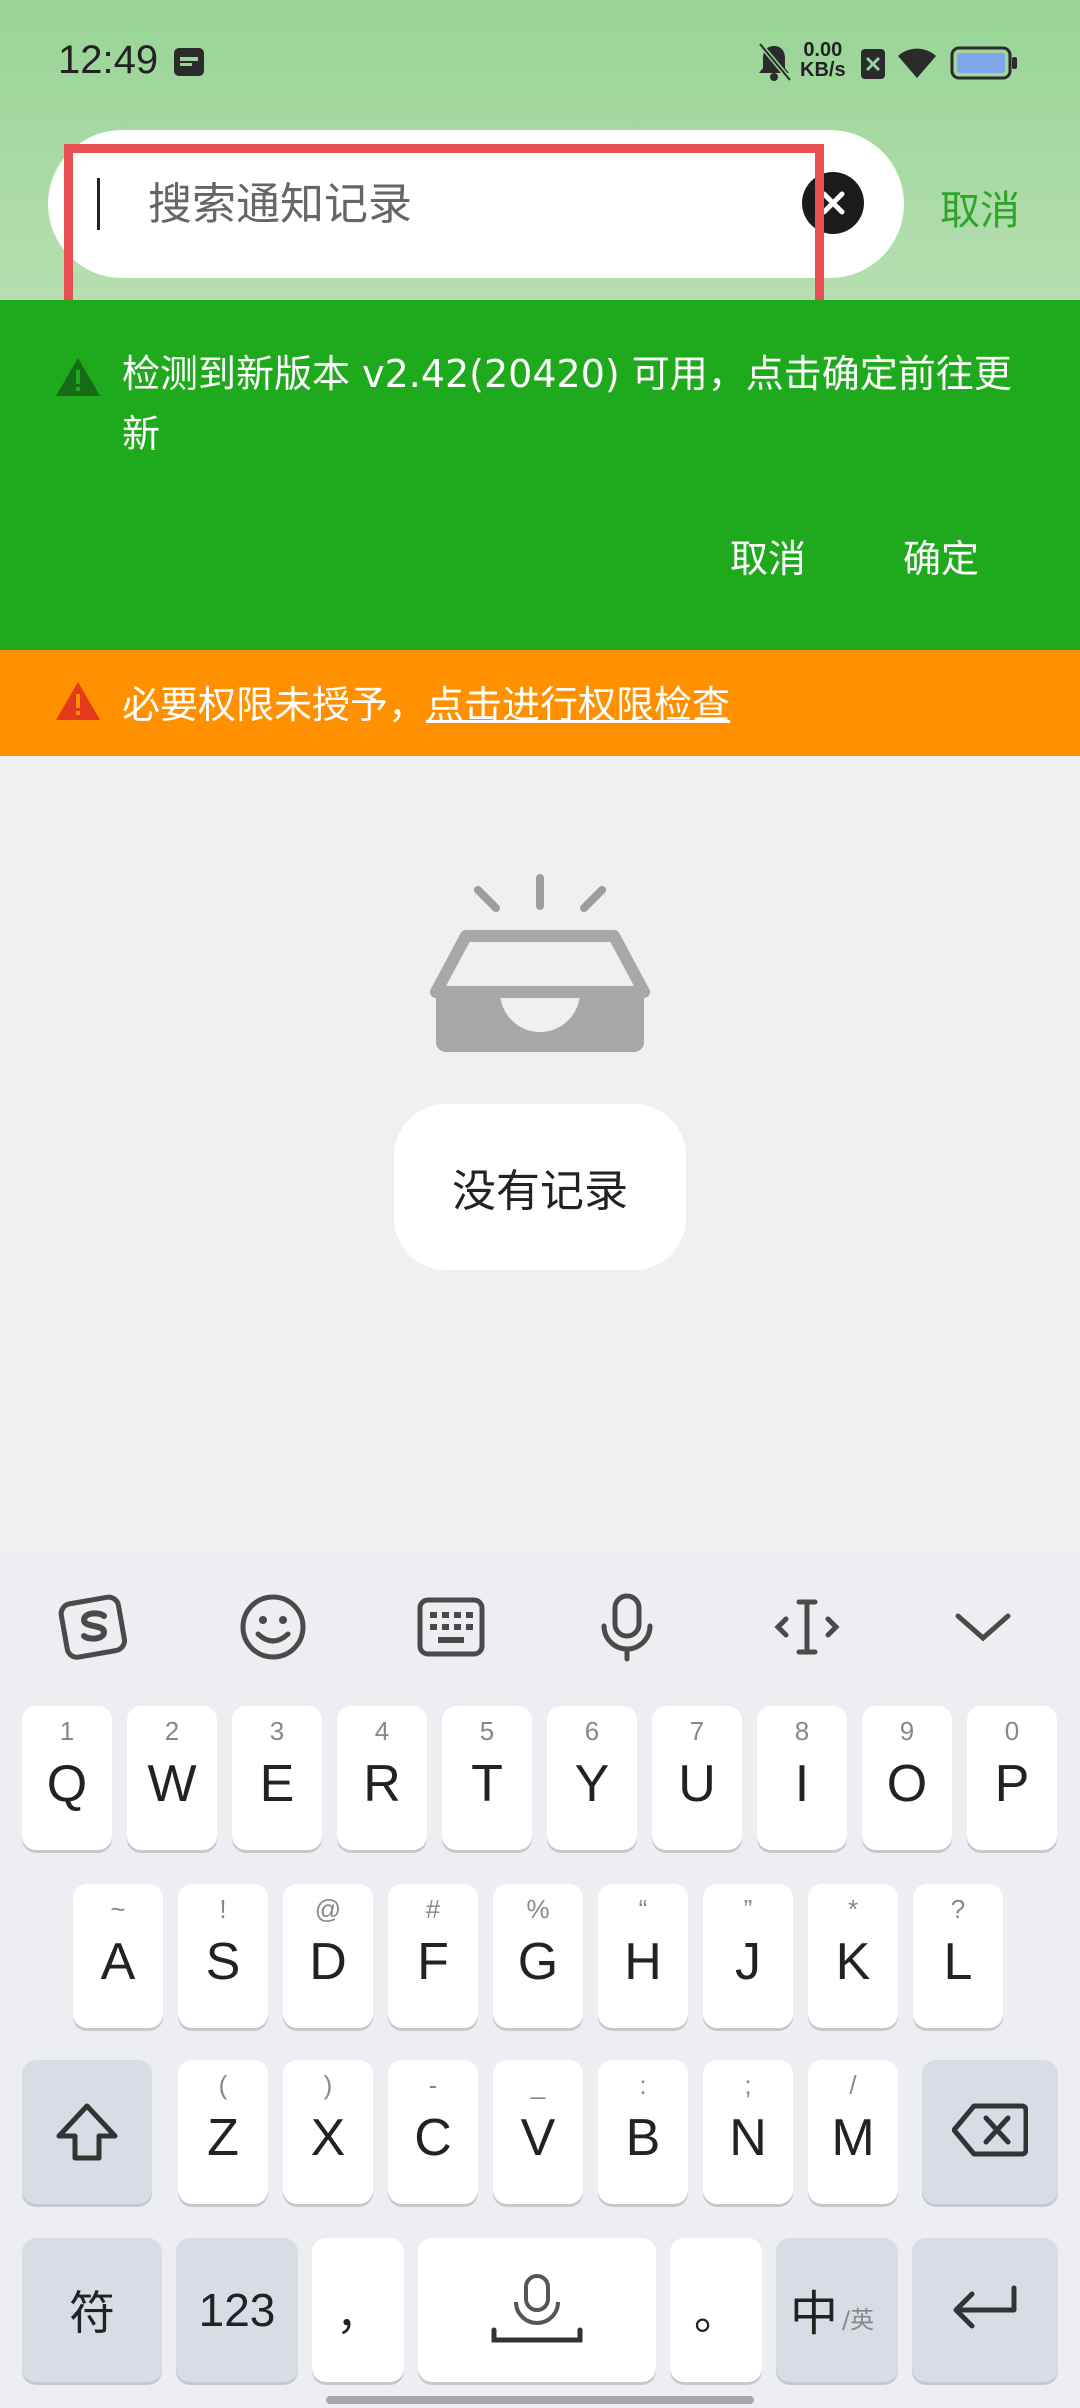  Describe the element at coordinates (118, 1909) in the screenshot. I see `key-secondary-label: ~` at that location.